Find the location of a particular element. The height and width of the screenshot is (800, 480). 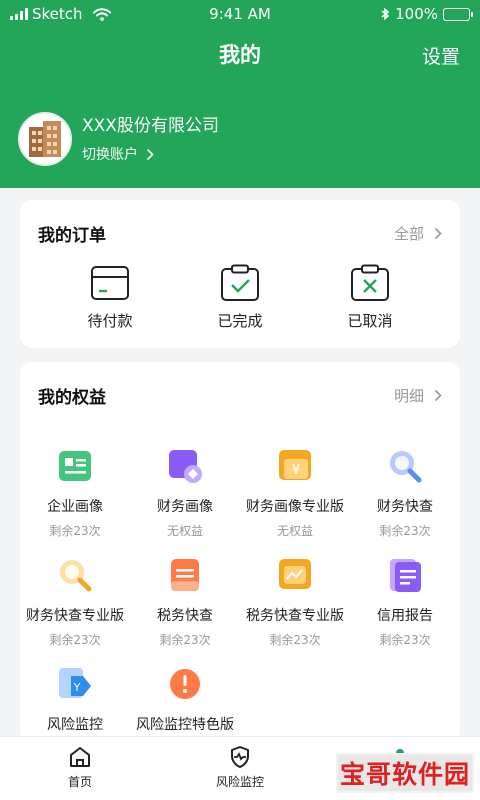

finance-search-pro-icon is located at coordinates (76, 576).